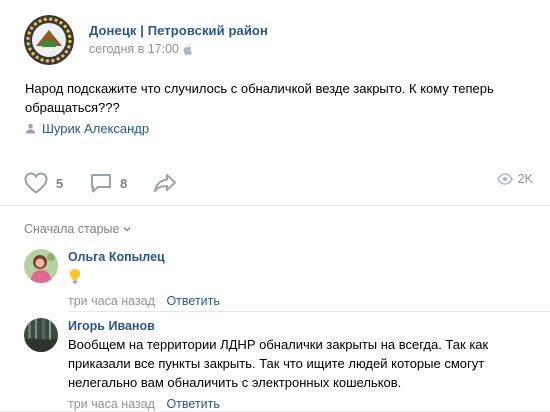 The height and width of the screenshot is (412, 550). Describe the element at coordinates (309, 311) in the screenshot. I see `divider` at that location.